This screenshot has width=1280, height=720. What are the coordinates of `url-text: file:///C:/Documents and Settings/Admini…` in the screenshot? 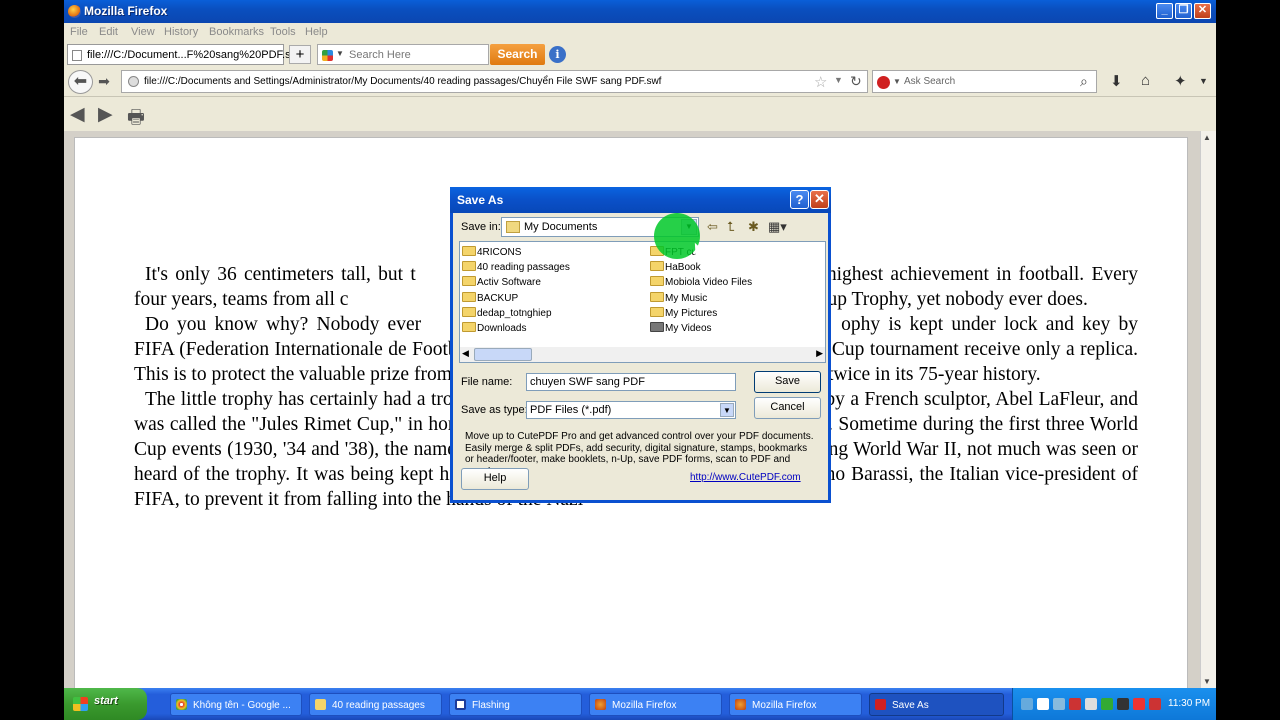 It's located at (403, 81).